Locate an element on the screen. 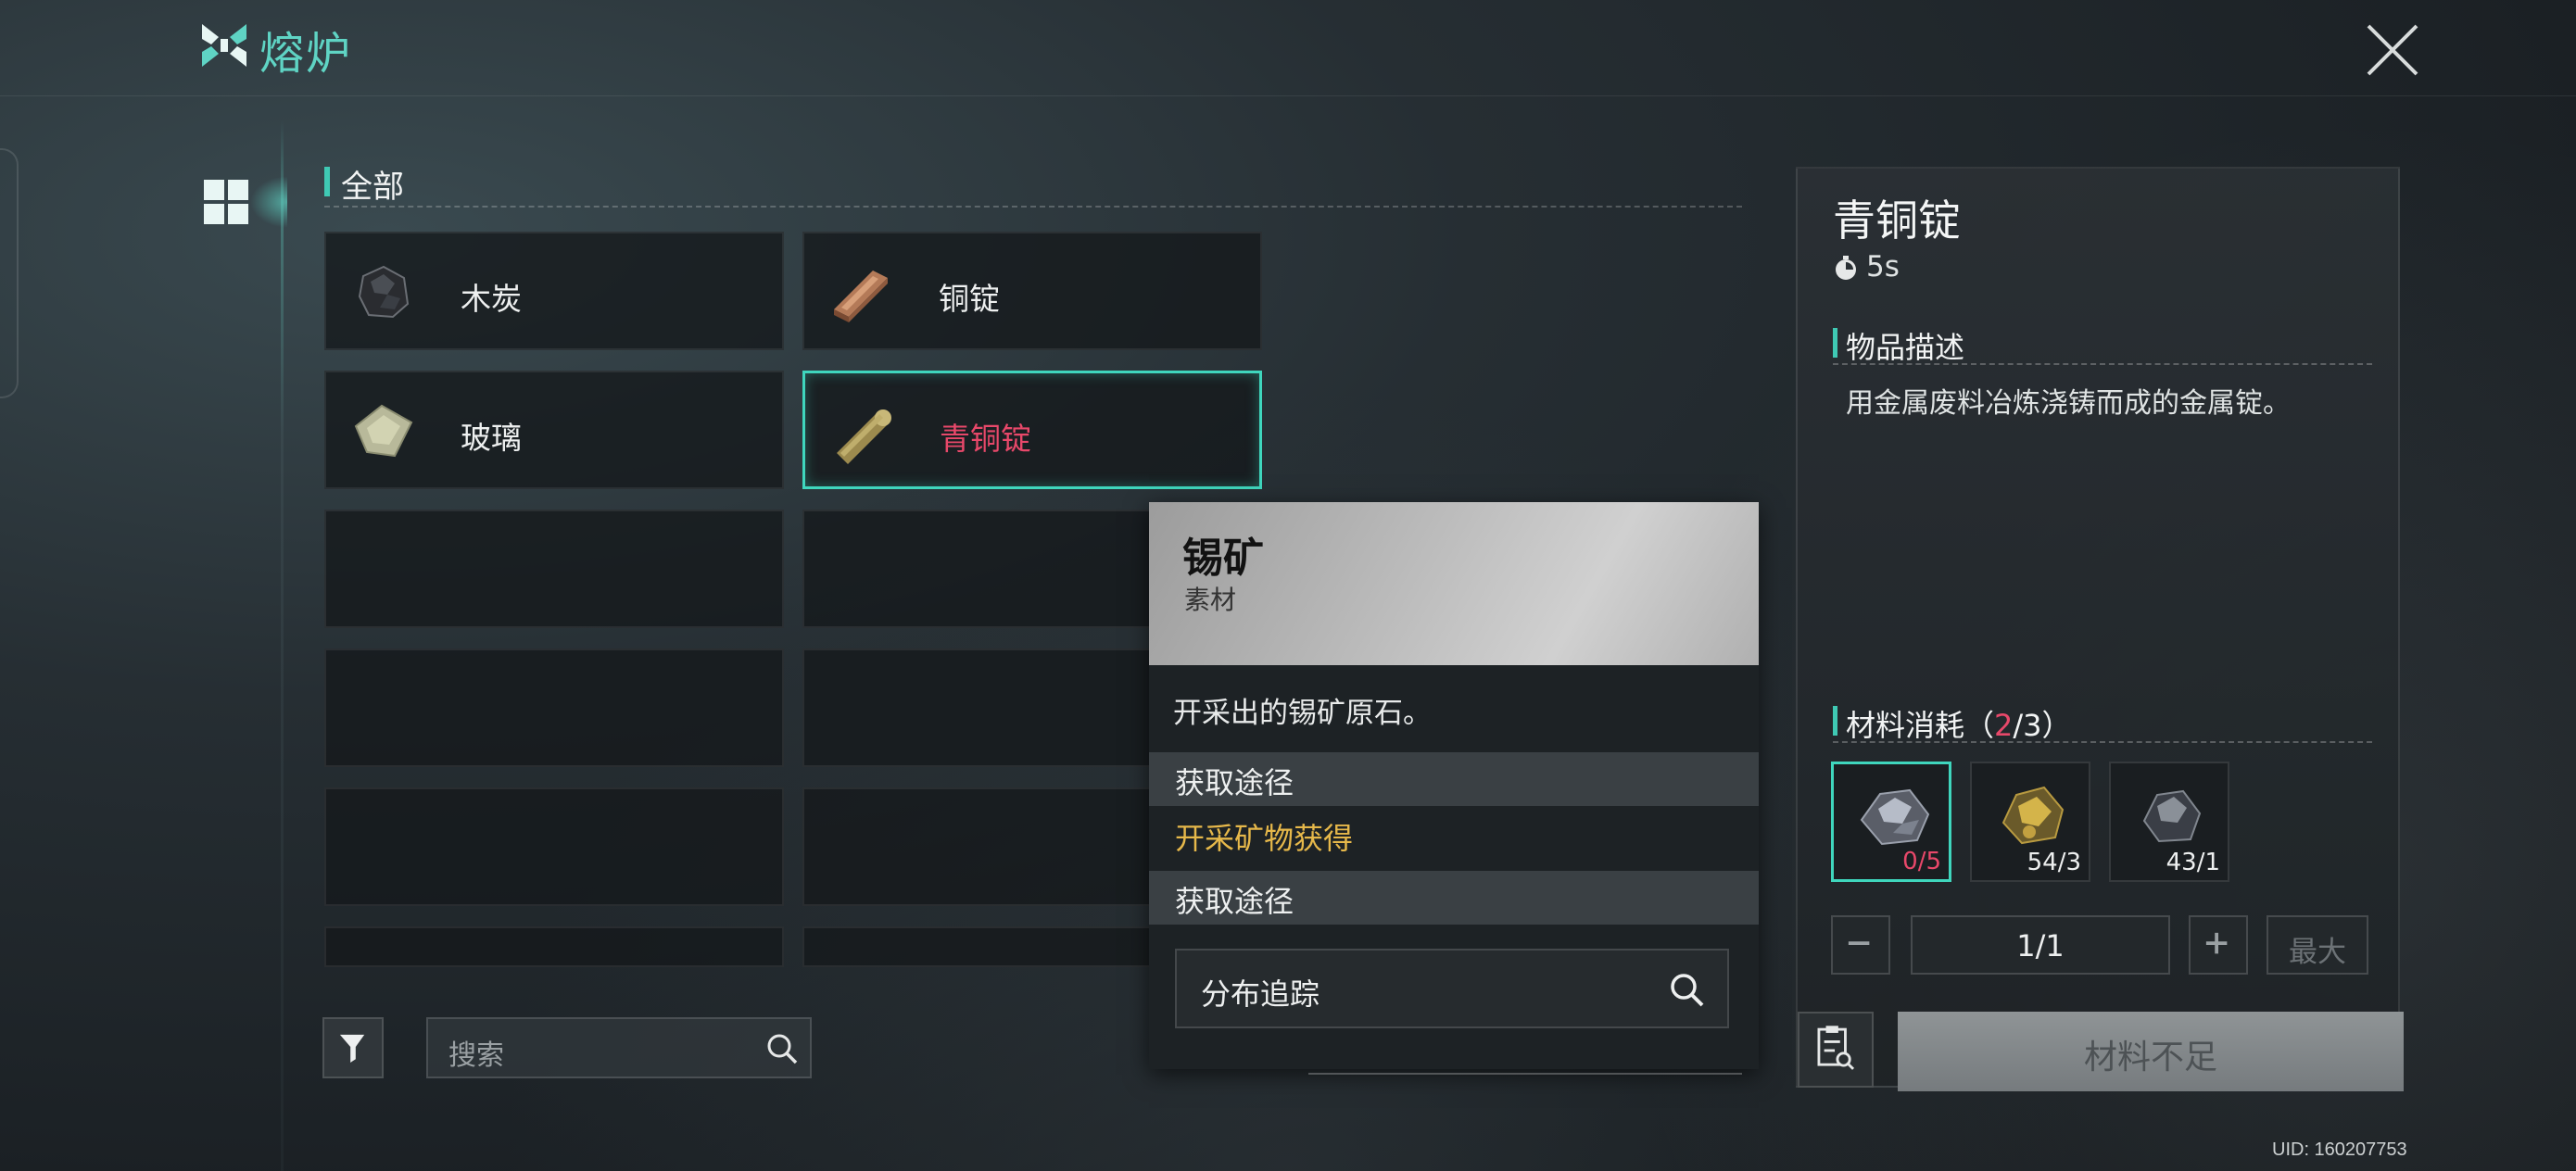 This screenshot has height=1171, width=2576. quantity-value: 1/1 is located at coordinates (2041, 946).